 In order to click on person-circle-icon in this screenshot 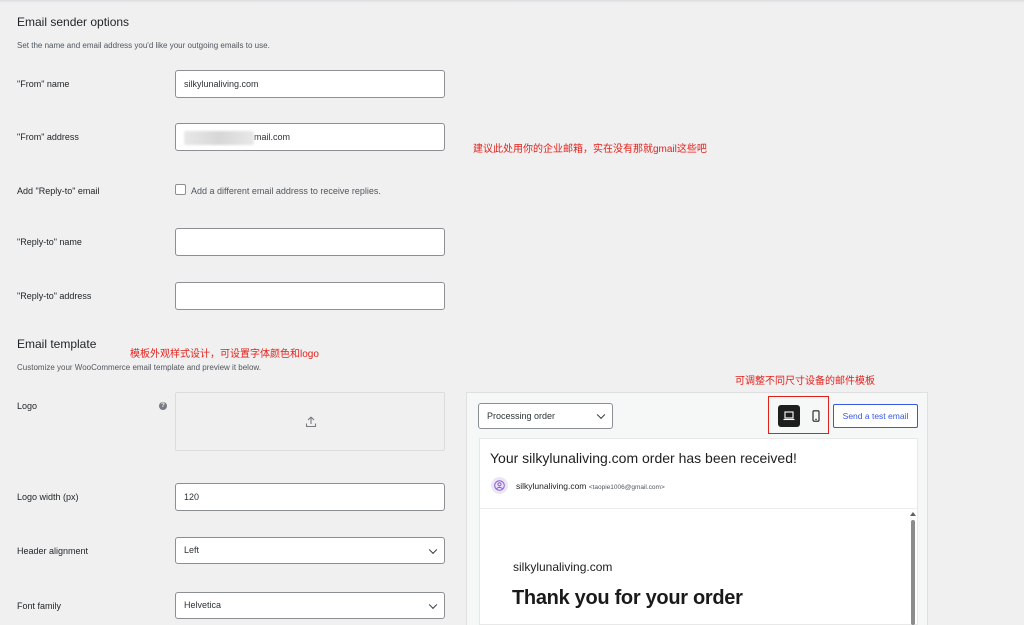, I will do `click(499, 485)`.